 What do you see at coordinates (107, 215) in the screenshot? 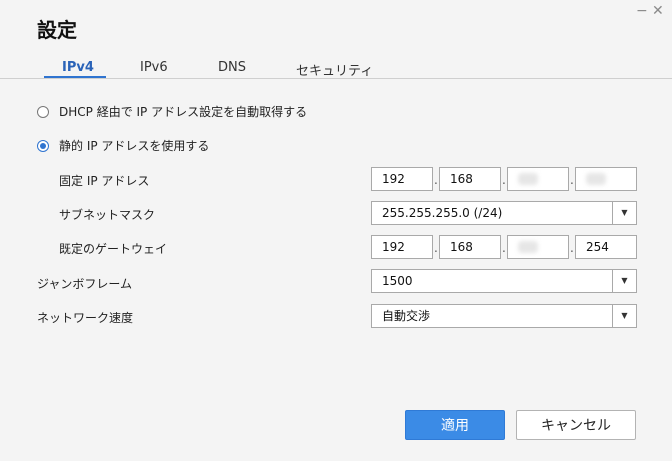
I see `subnet-mask-label: サブネットマスク` at bounding box center [107, 215].